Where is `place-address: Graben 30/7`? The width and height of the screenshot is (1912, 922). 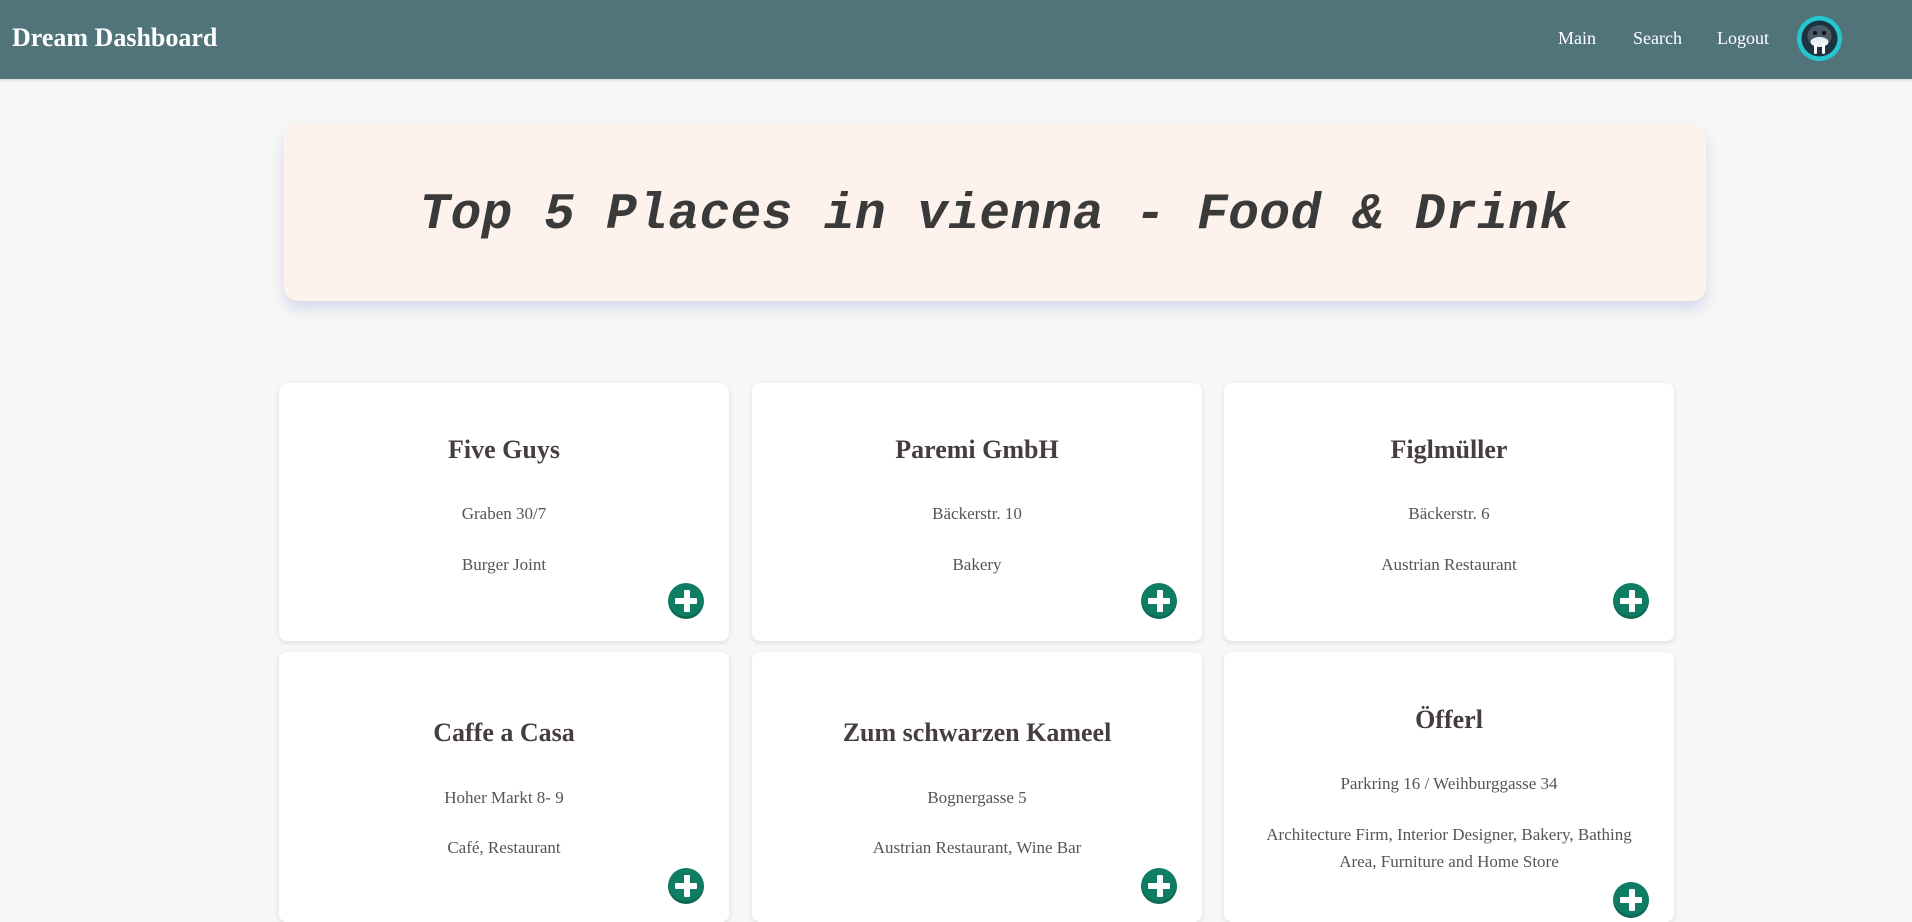 place-address: Graben 30/7 is located at coordinates (504, 513).